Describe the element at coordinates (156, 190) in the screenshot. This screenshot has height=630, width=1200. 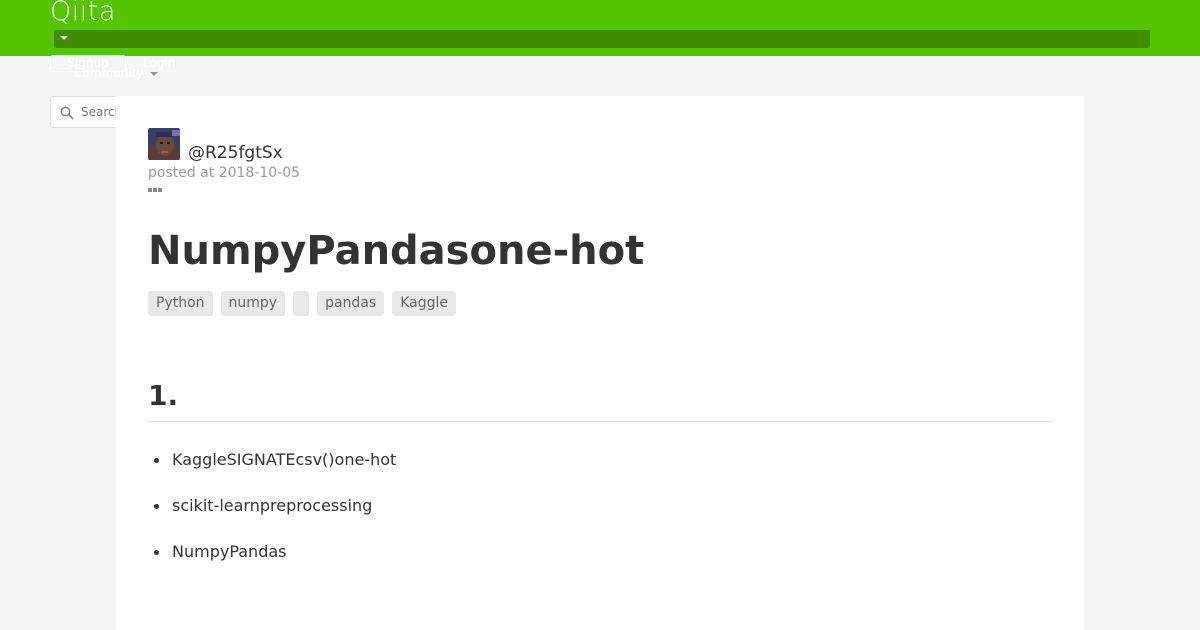
I see `more-options-icon` at that location.